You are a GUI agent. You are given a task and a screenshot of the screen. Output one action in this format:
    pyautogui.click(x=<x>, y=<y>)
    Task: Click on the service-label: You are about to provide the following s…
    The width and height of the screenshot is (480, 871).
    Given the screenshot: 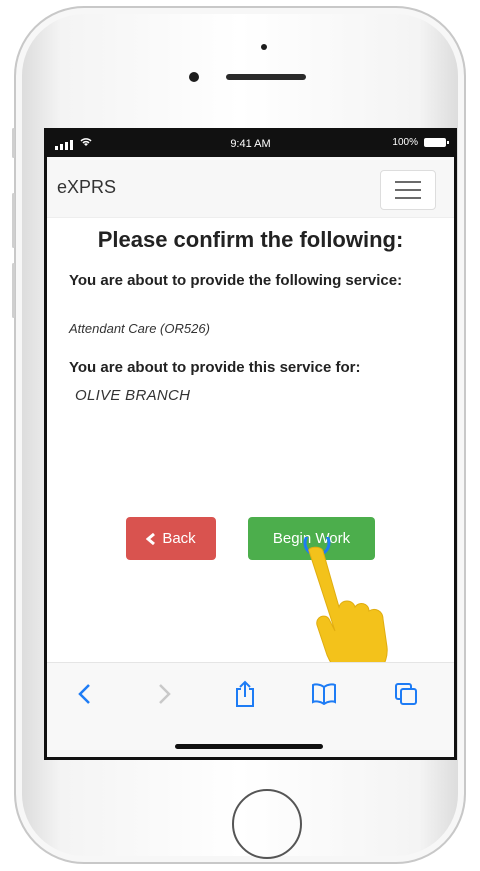 What is the action you would take?
    pyautogui.click(x=236, y=280)
    